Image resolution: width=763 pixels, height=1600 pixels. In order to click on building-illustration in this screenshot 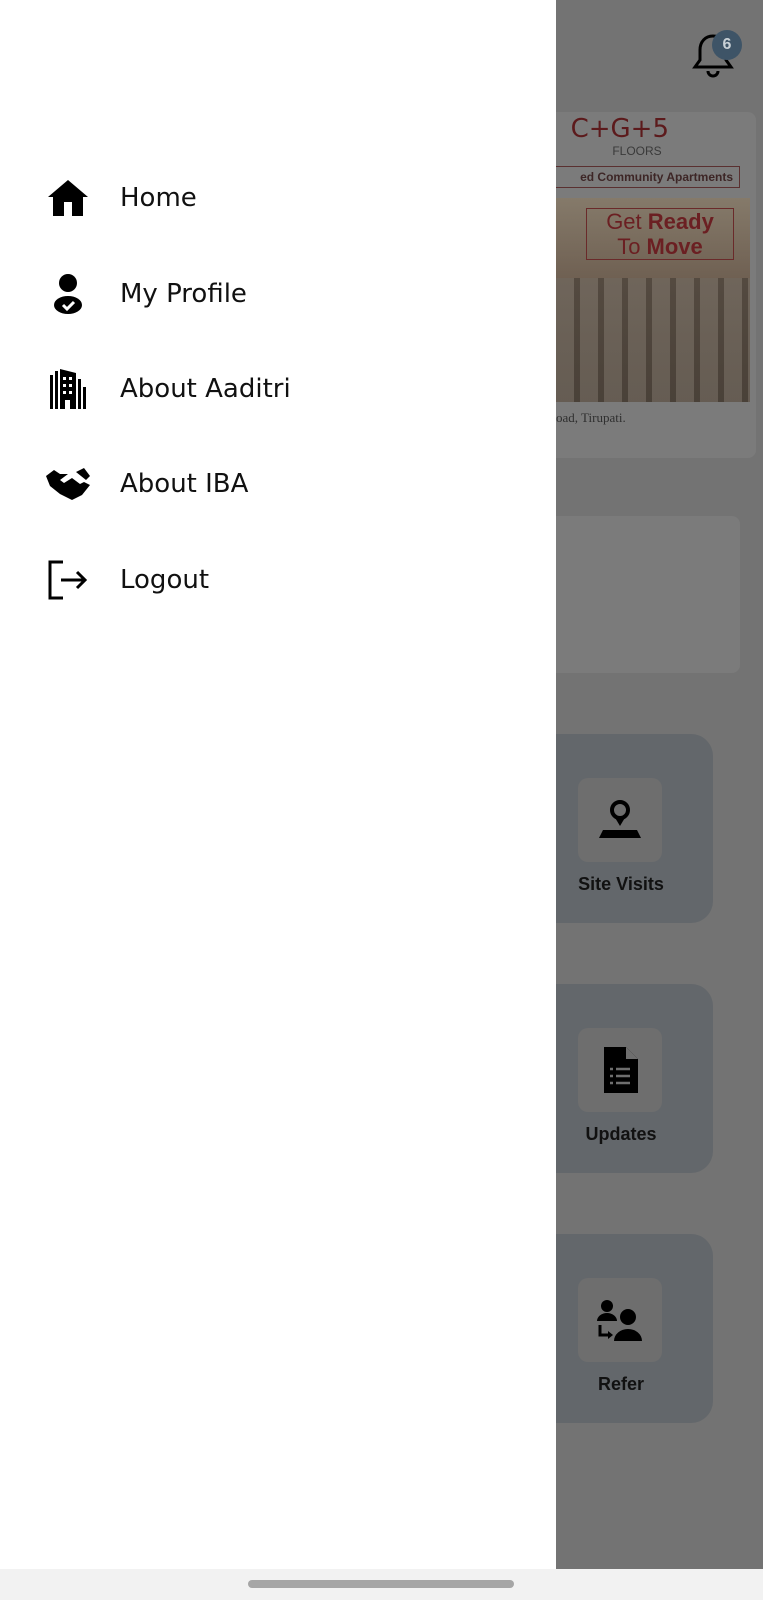, I will do `click(653, 340)`.